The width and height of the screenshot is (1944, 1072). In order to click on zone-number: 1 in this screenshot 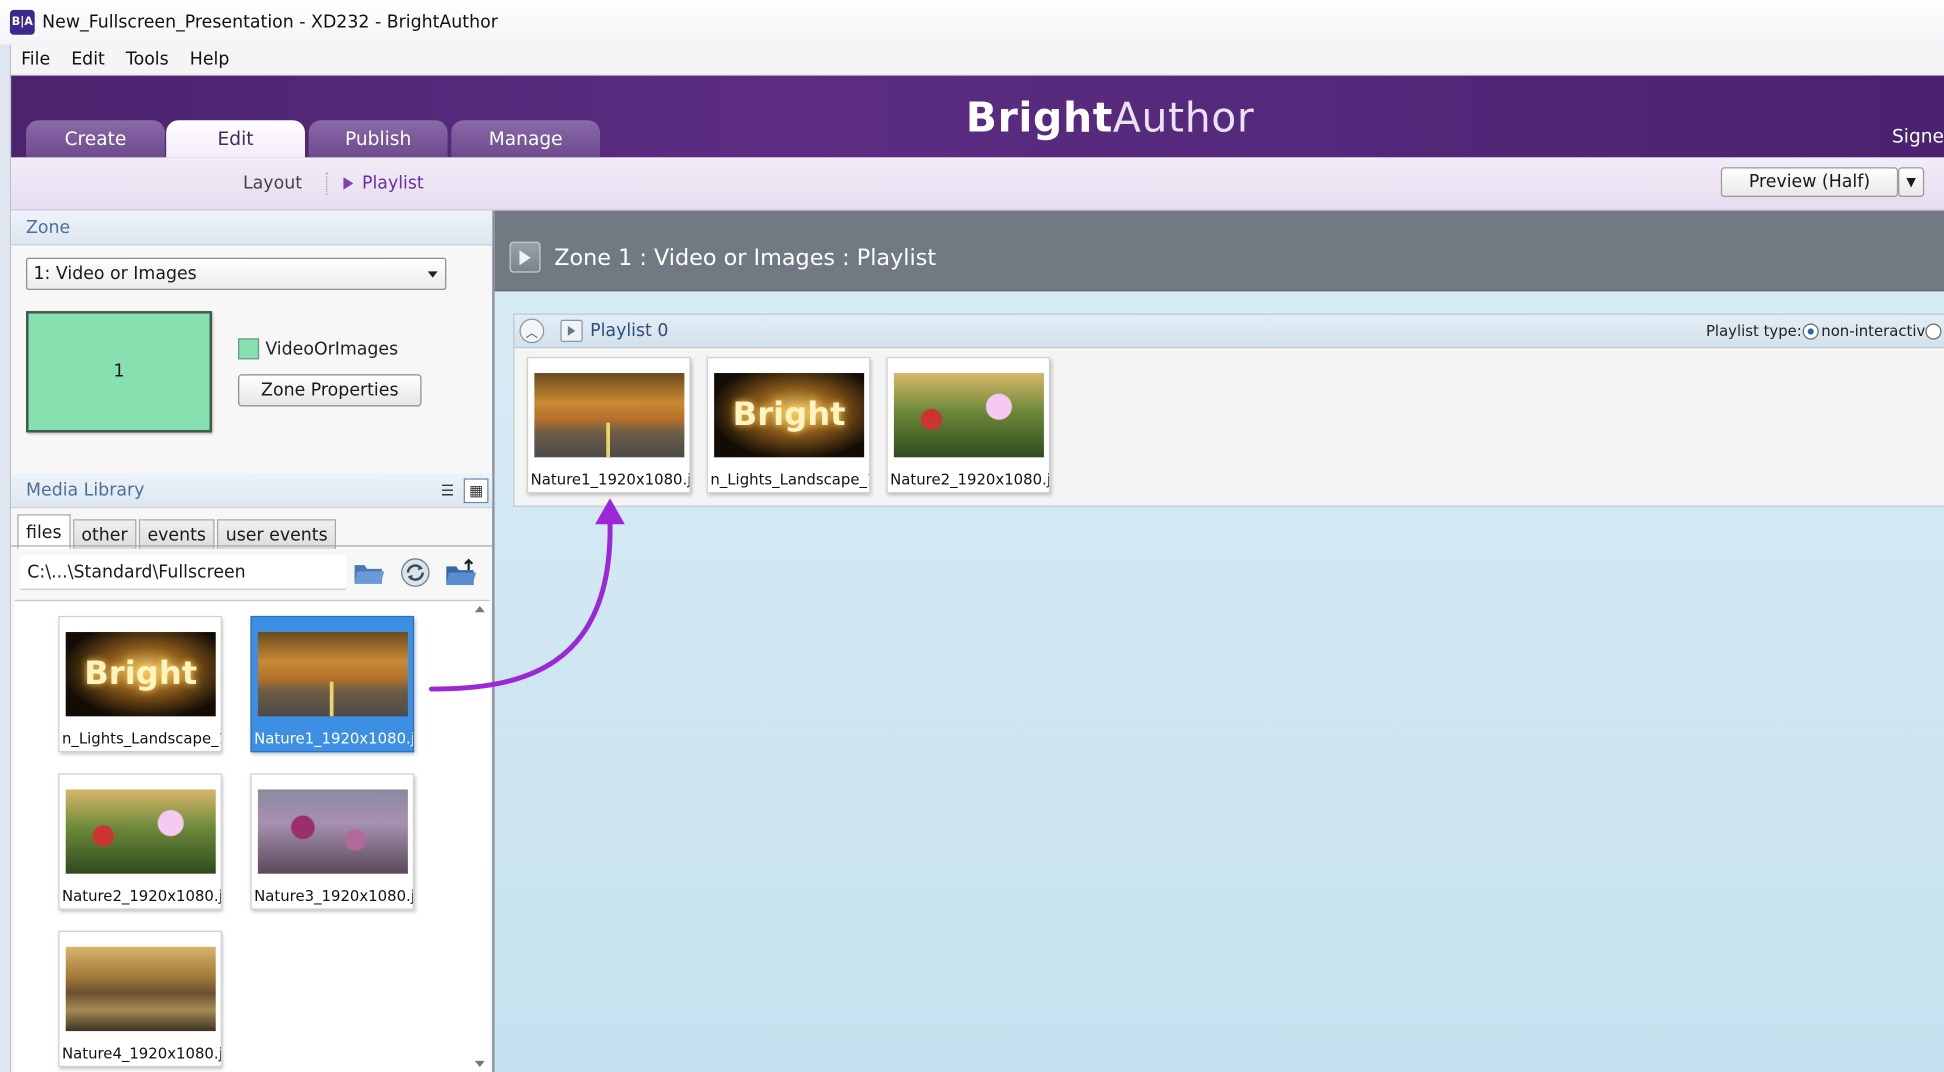, I will do `click(119, 371)`.